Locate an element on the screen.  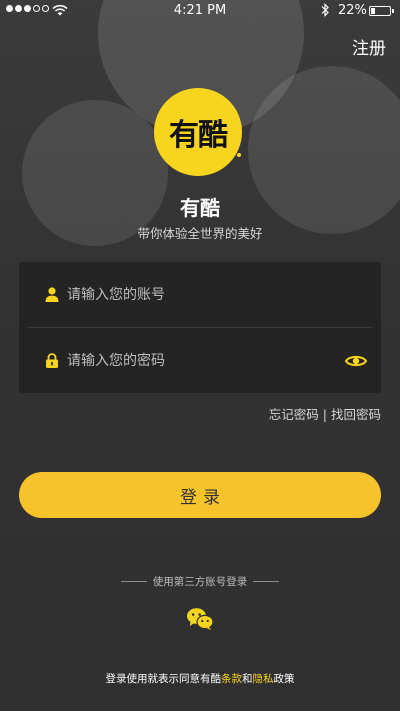
battery-icon is located at coordinates (380, 11).